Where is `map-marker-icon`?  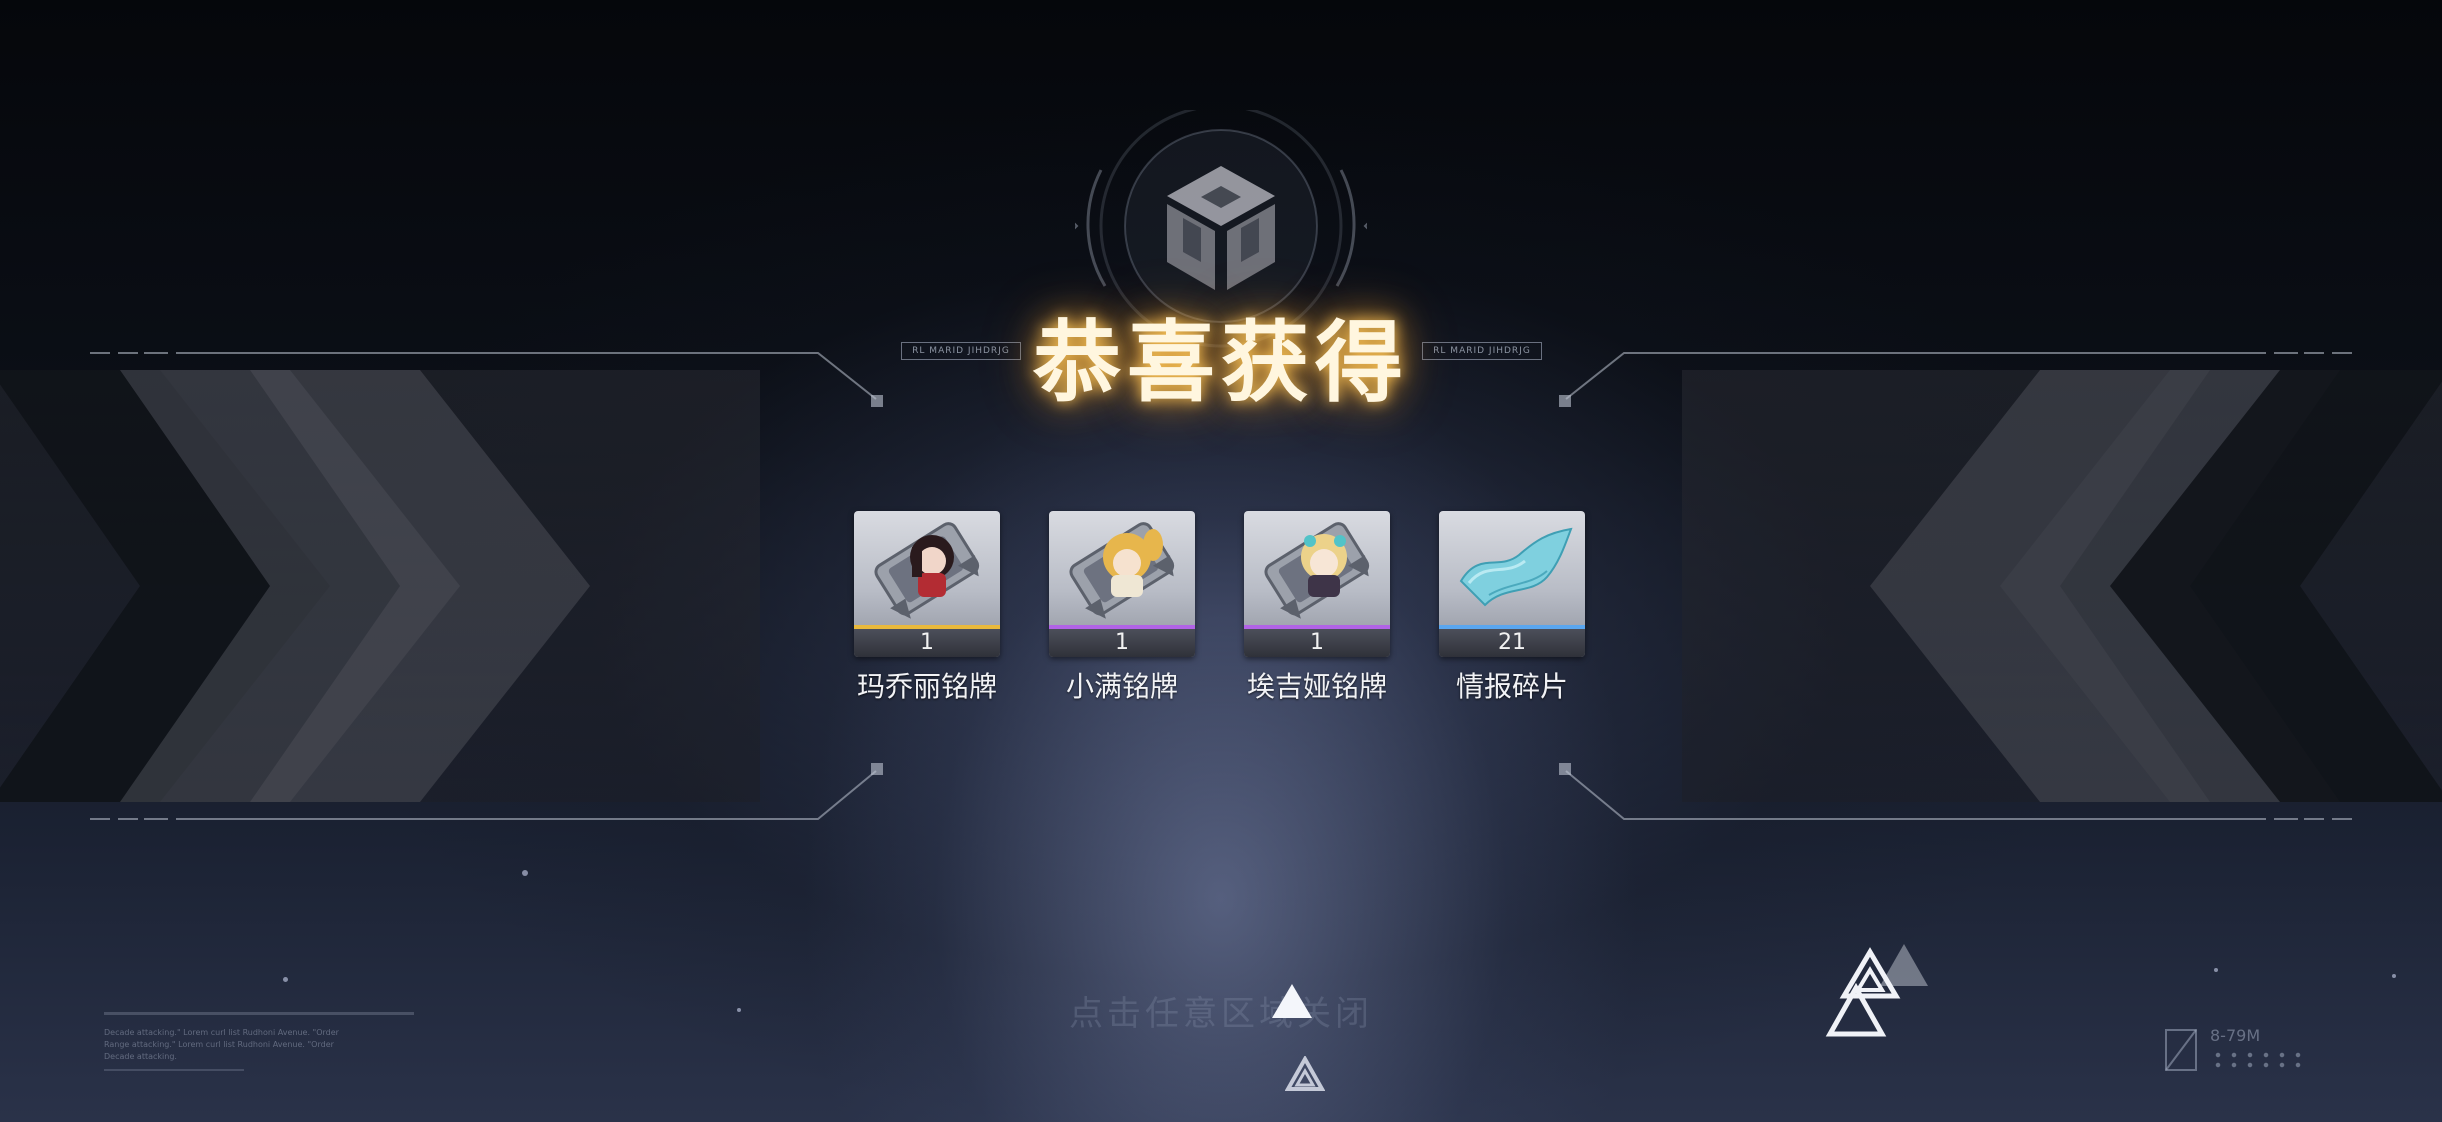
map-marker-icon is located at coordinates (2181, 1050).